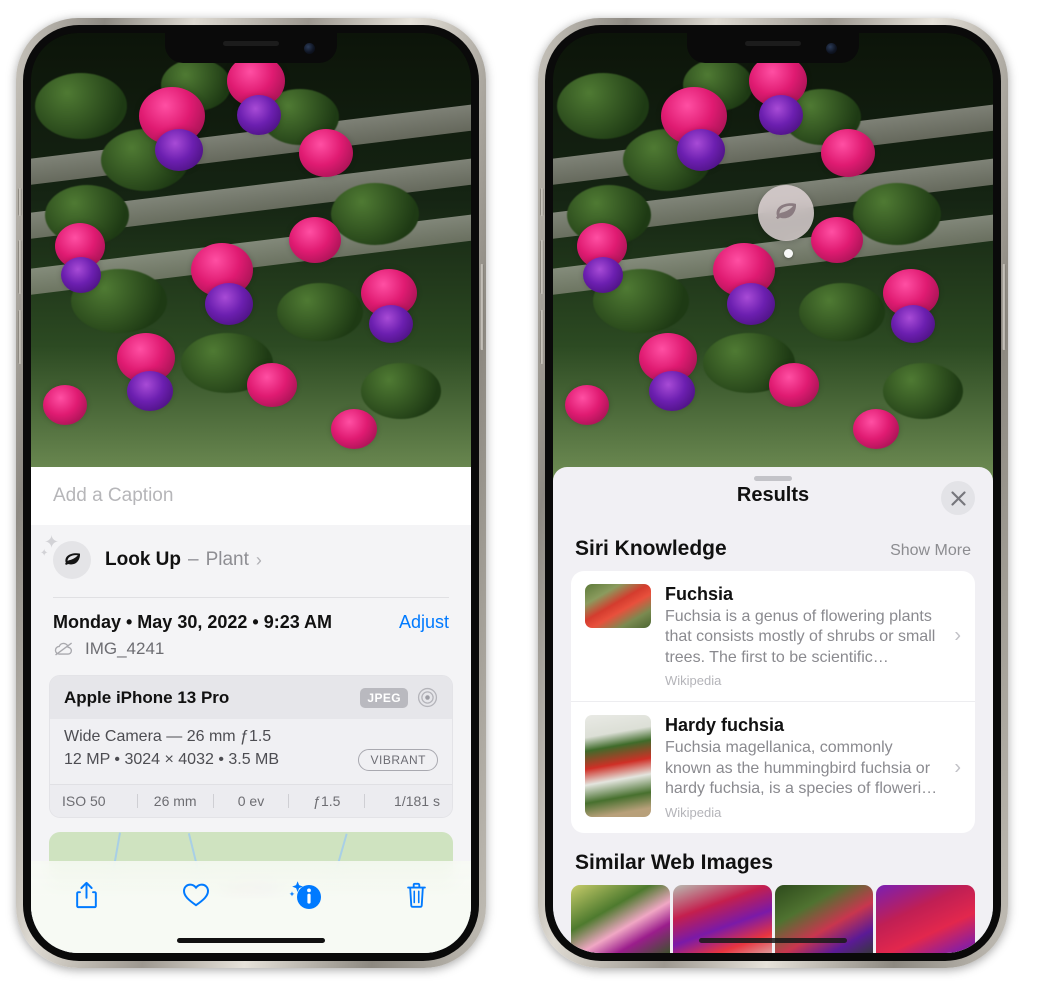 This screenshot has height=985, width=1055. What do you see at coordinates (773, 547) in the screenshot?
I see `siri-knowledge-header: Siri Knowledge Show More` at bounding box center [773, 547].